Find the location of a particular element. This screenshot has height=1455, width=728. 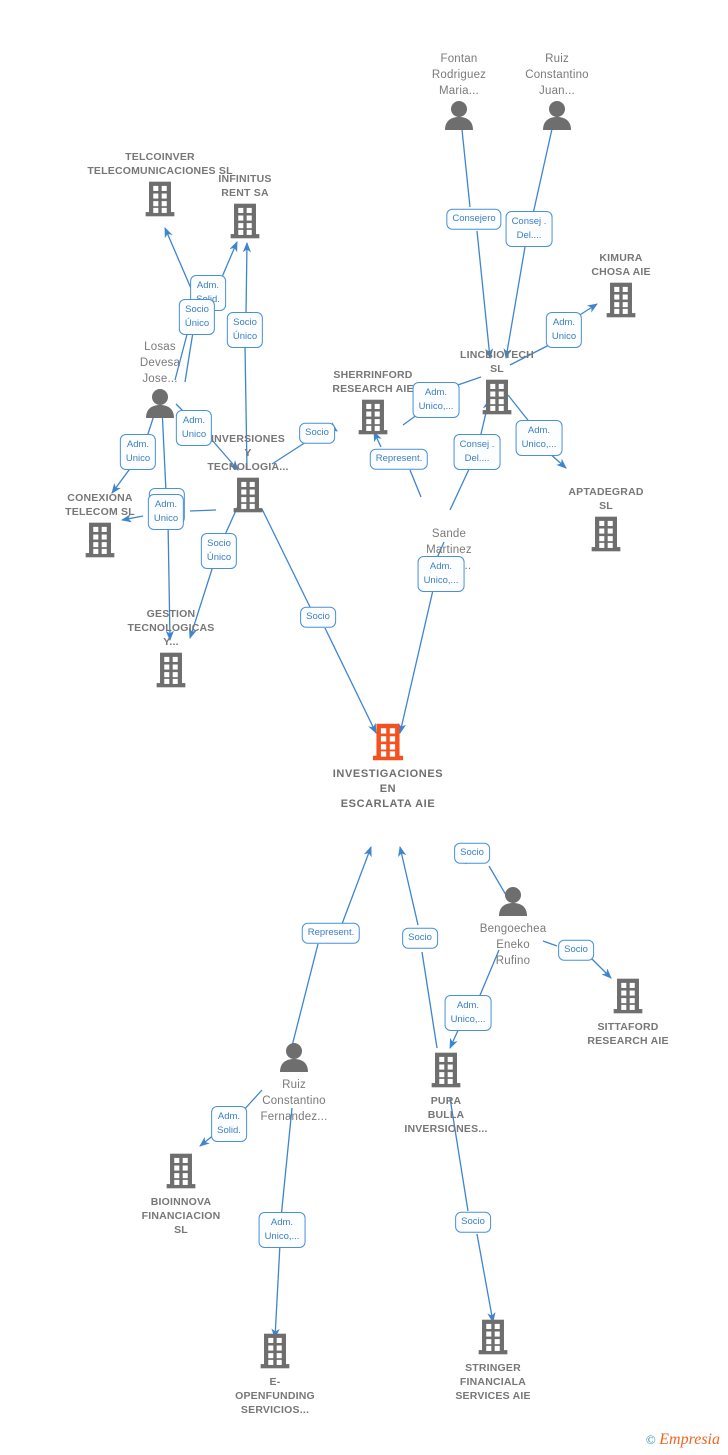

graph-node-investigaciones: INVESTIGACIONES EN ESCARLATA AIE is located at coordinates (388, 767).